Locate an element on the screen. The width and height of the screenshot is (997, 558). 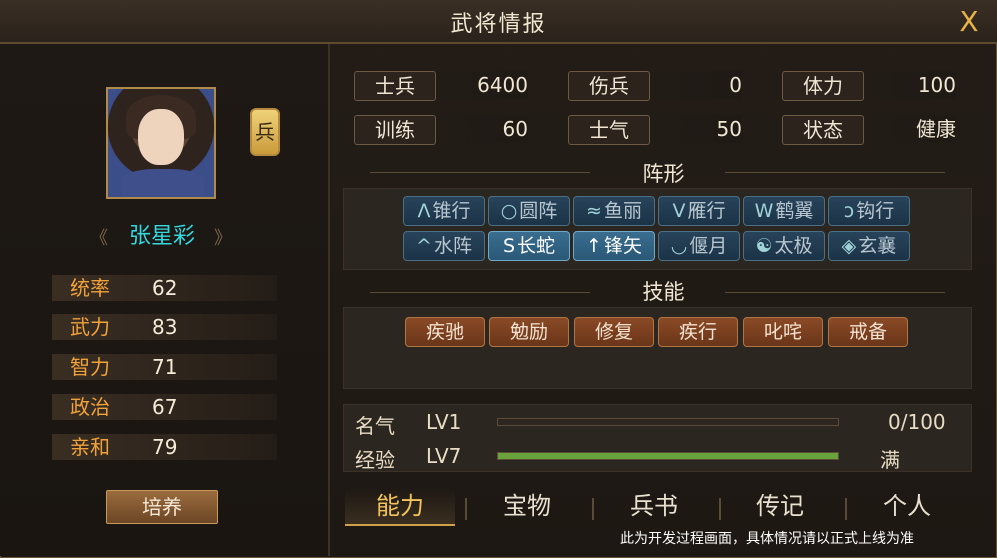
status-label: 伤兵 is located at coordinates (609, 86).